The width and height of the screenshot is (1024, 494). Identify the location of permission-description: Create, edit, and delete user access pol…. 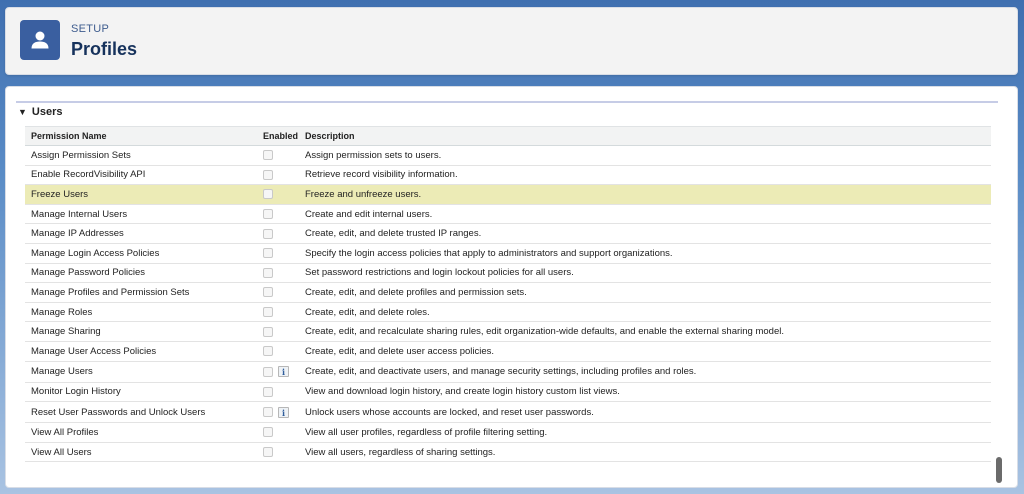
(645, 351).